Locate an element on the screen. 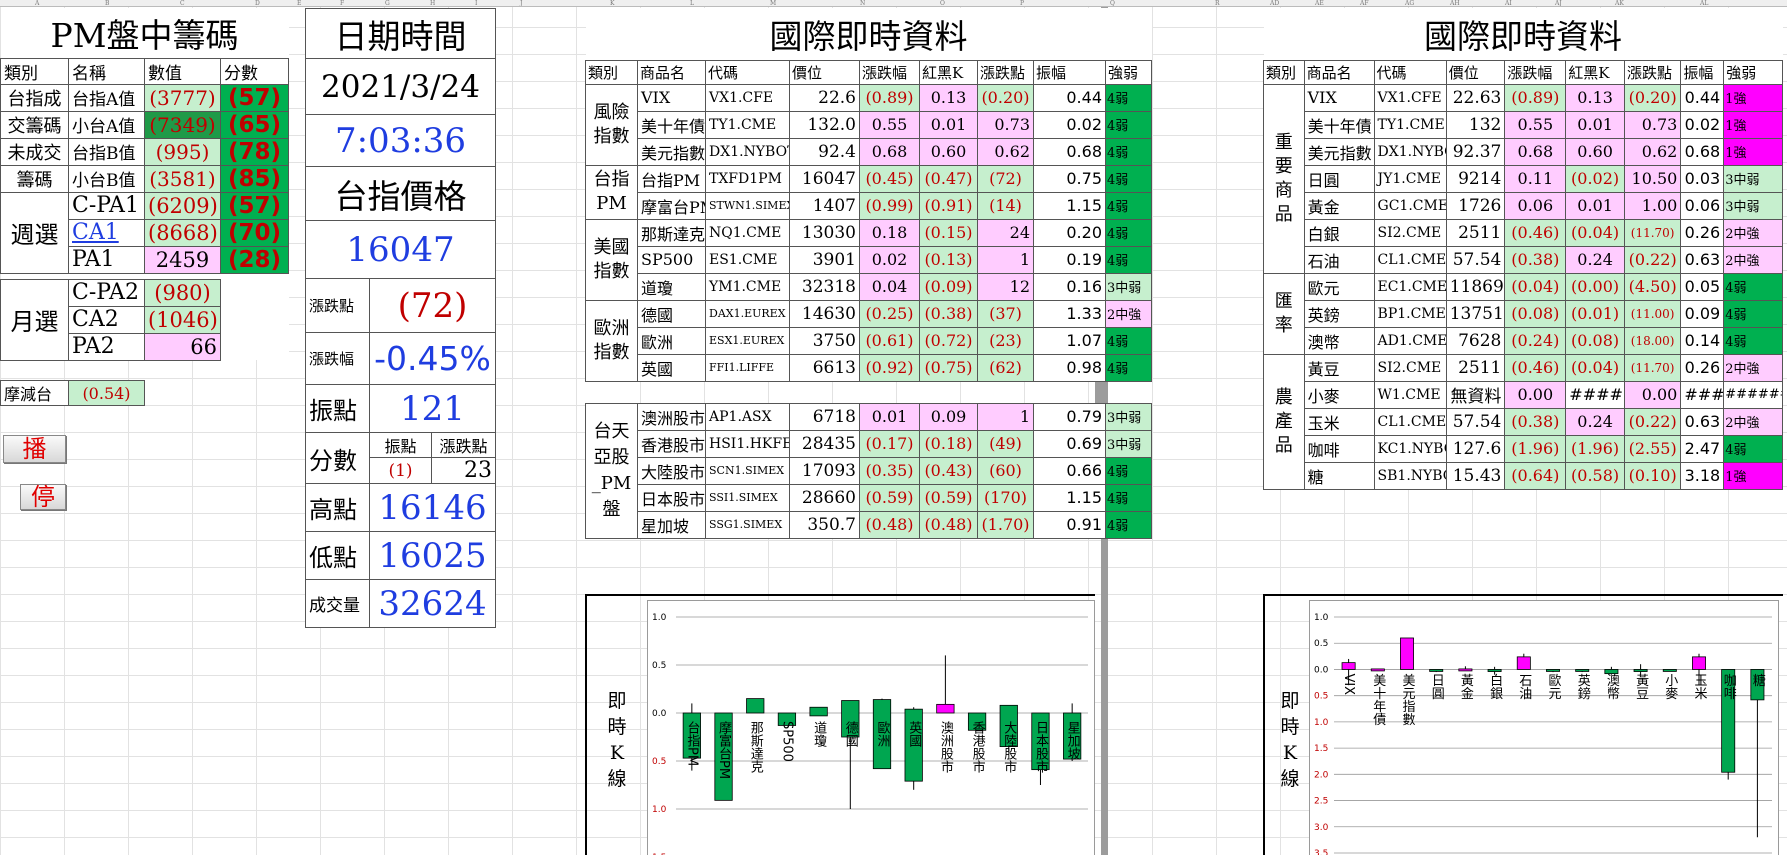 Image resolution: width=1787 pixels, height=855 pixels. item-pct: (0.59) is located at coordinates (889, 497).